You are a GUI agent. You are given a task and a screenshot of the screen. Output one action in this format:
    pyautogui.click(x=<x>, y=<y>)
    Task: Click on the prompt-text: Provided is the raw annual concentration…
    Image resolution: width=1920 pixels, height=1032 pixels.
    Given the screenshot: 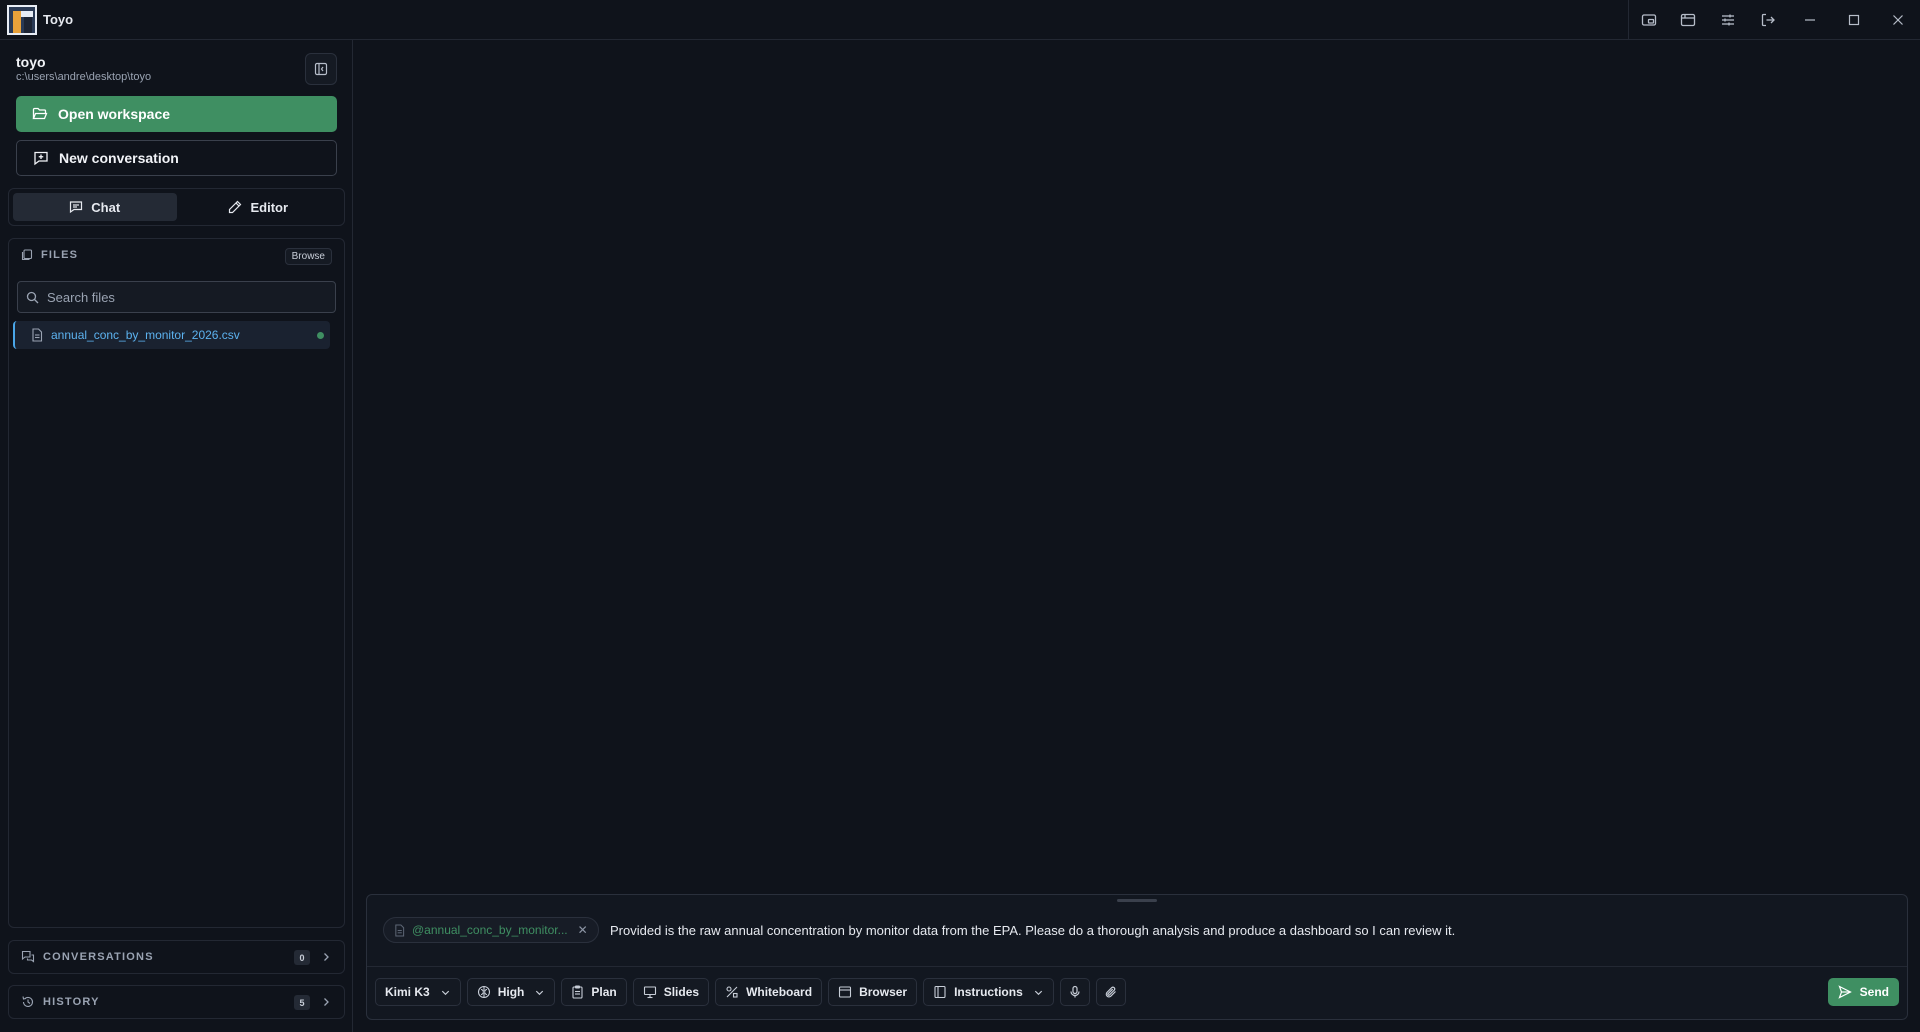 What is the action you would take?
    pyautogui.click(x=1032, y=930)
    